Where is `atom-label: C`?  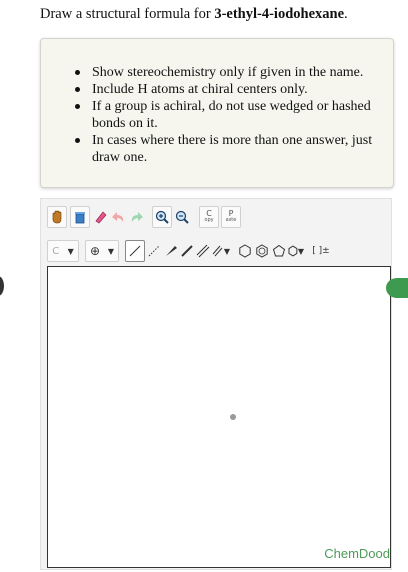 atom-label: C is located at coordinates (56, 251).